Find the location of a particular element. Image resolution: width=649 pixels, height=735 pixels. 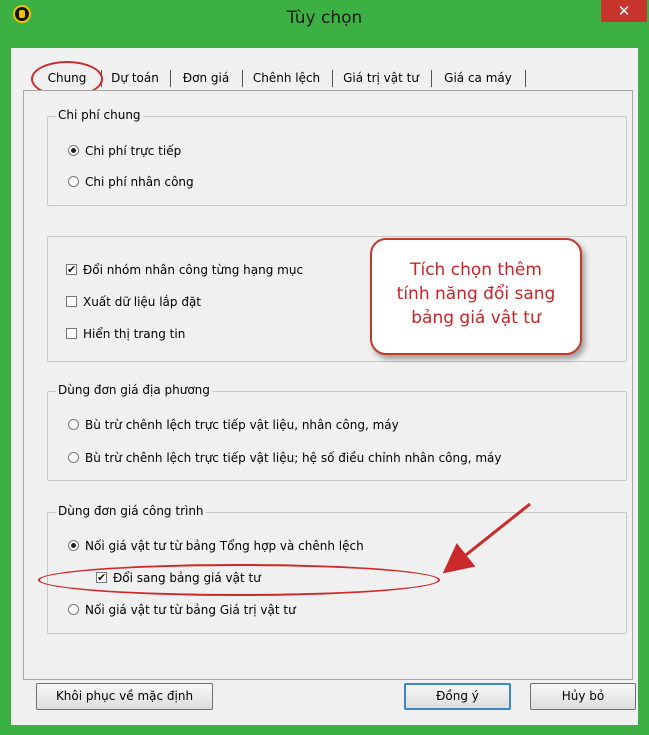

radio-noi-gia-gia-tri-vat-tu: Nối giá vật tư từ bảng Giá trị vật tư is located at coordinates (182, 610).